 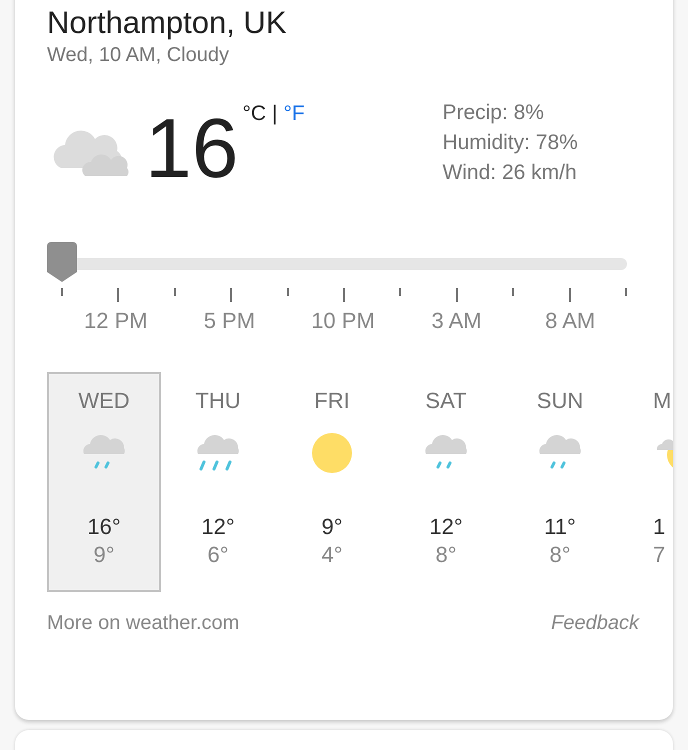 I want to click on day-forecast: WED 16° 9°, so click(x=104, y=482).